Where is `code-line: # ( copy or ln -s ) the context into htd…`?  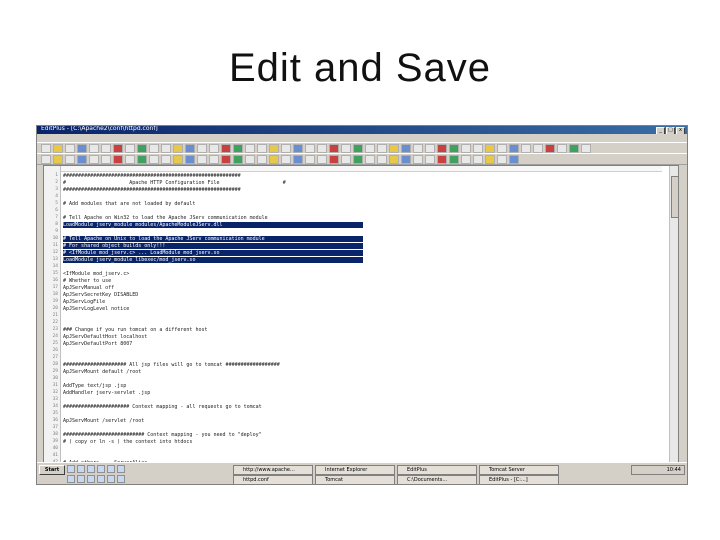
code-line: # ( copy or ln -s ) the context into htd… is located at coordinates (363, 442).